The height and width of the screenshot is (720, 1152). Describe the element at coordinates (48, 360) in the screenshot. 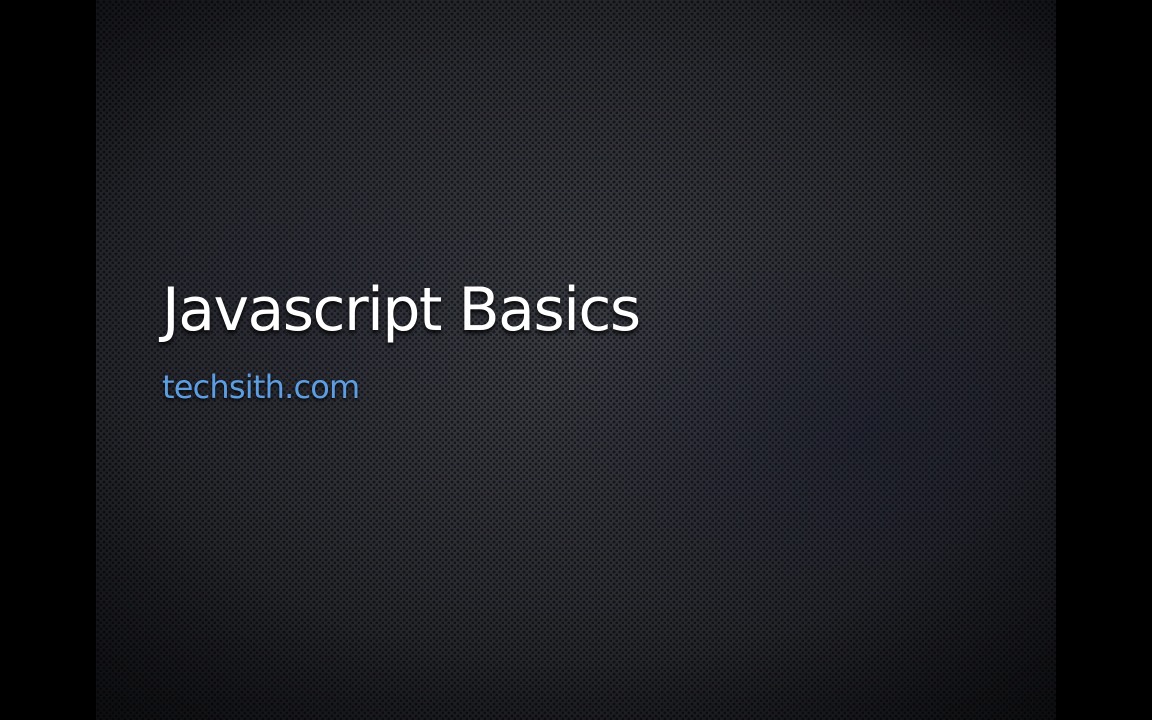

I see `left-letterbox` at that location.